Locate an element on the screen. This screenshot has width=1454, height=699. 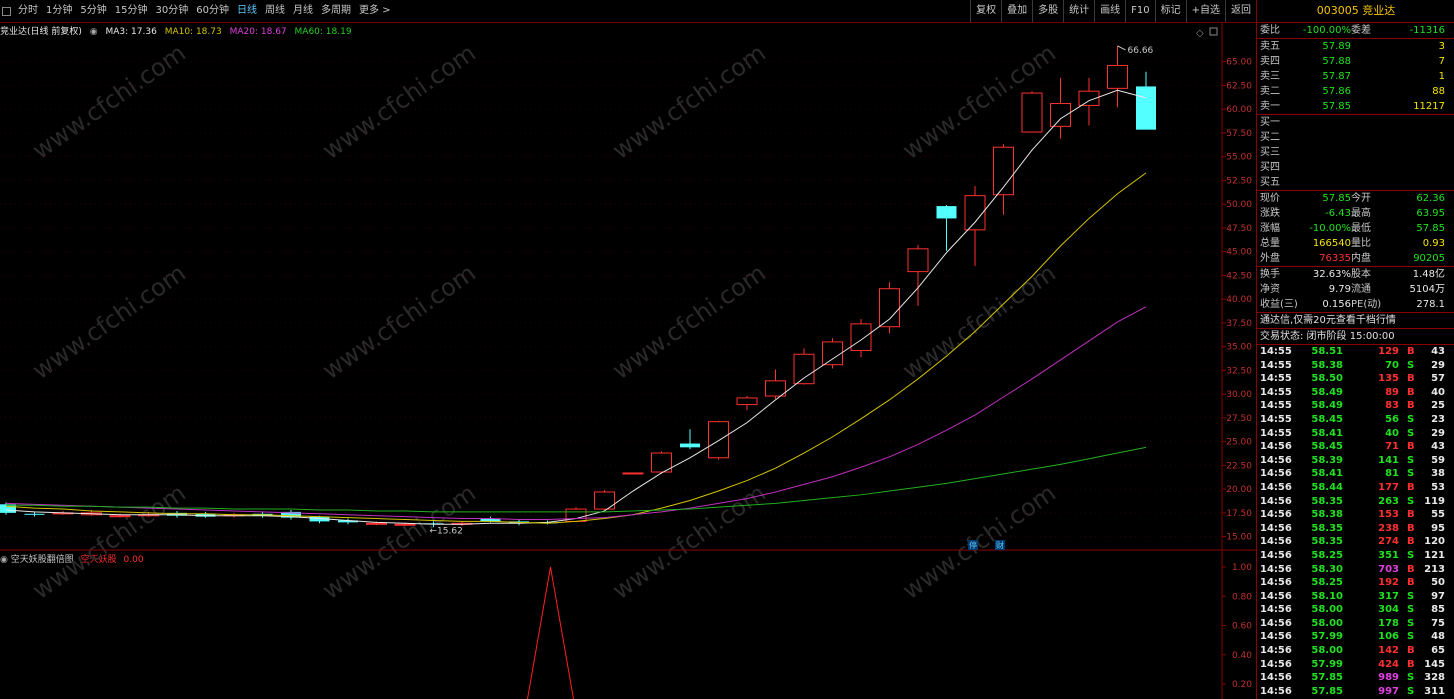
diamond-icon: ◇ is located at coordinates (1200, 33).